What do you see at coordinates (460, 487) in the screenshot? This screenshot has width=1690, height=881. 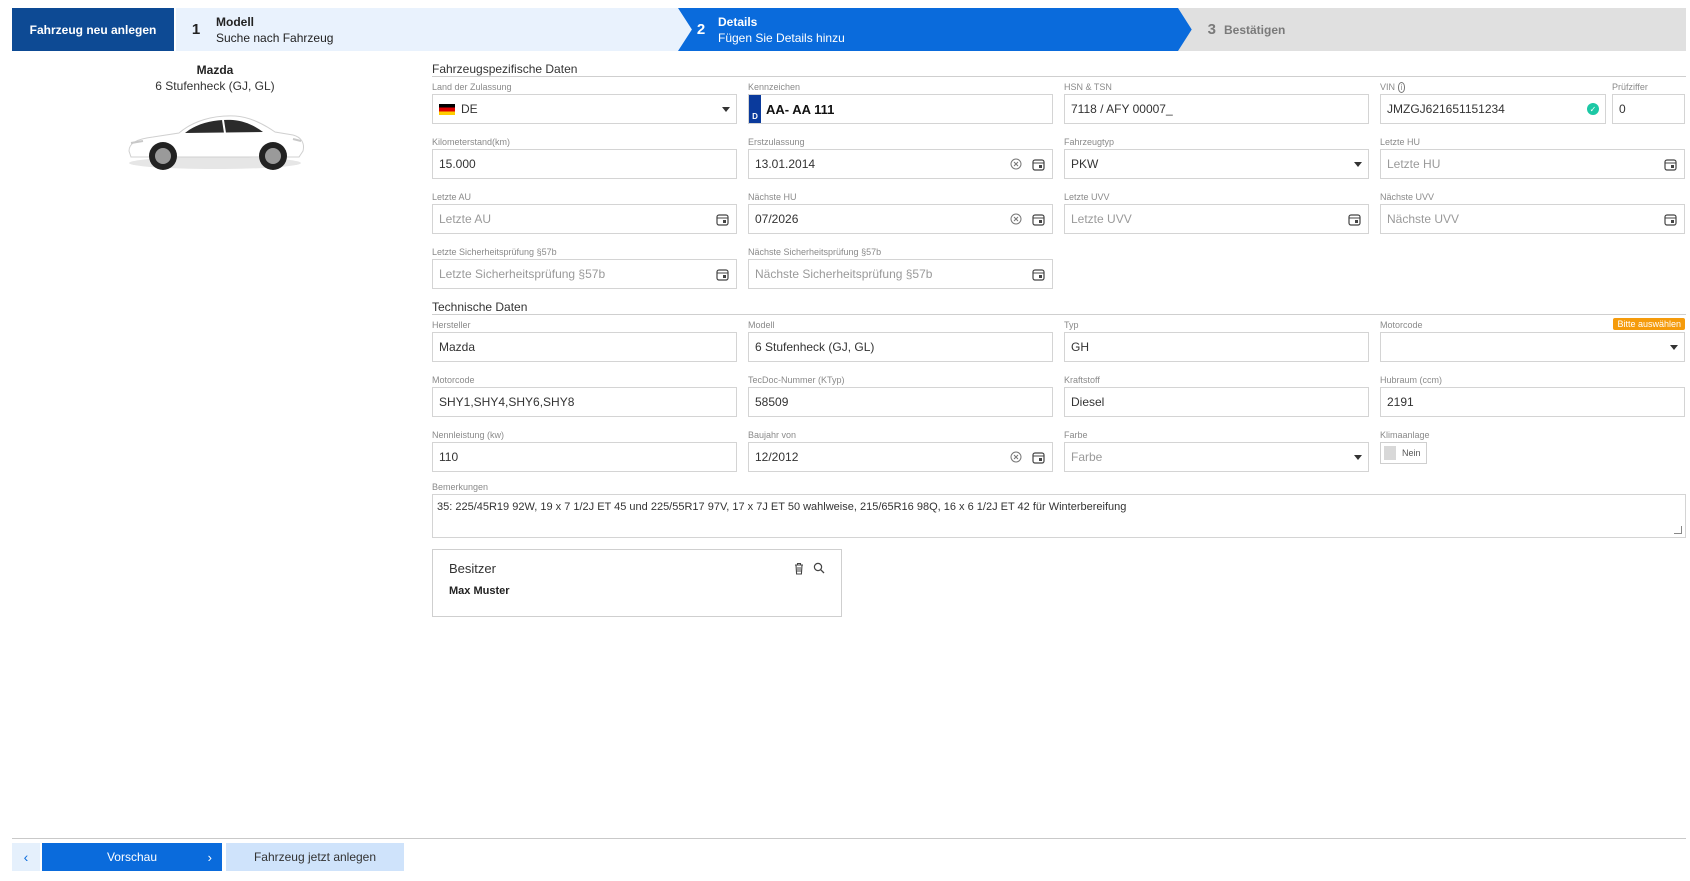 I see `field-label: Bemerkungen` at bounding box center [460, 487].